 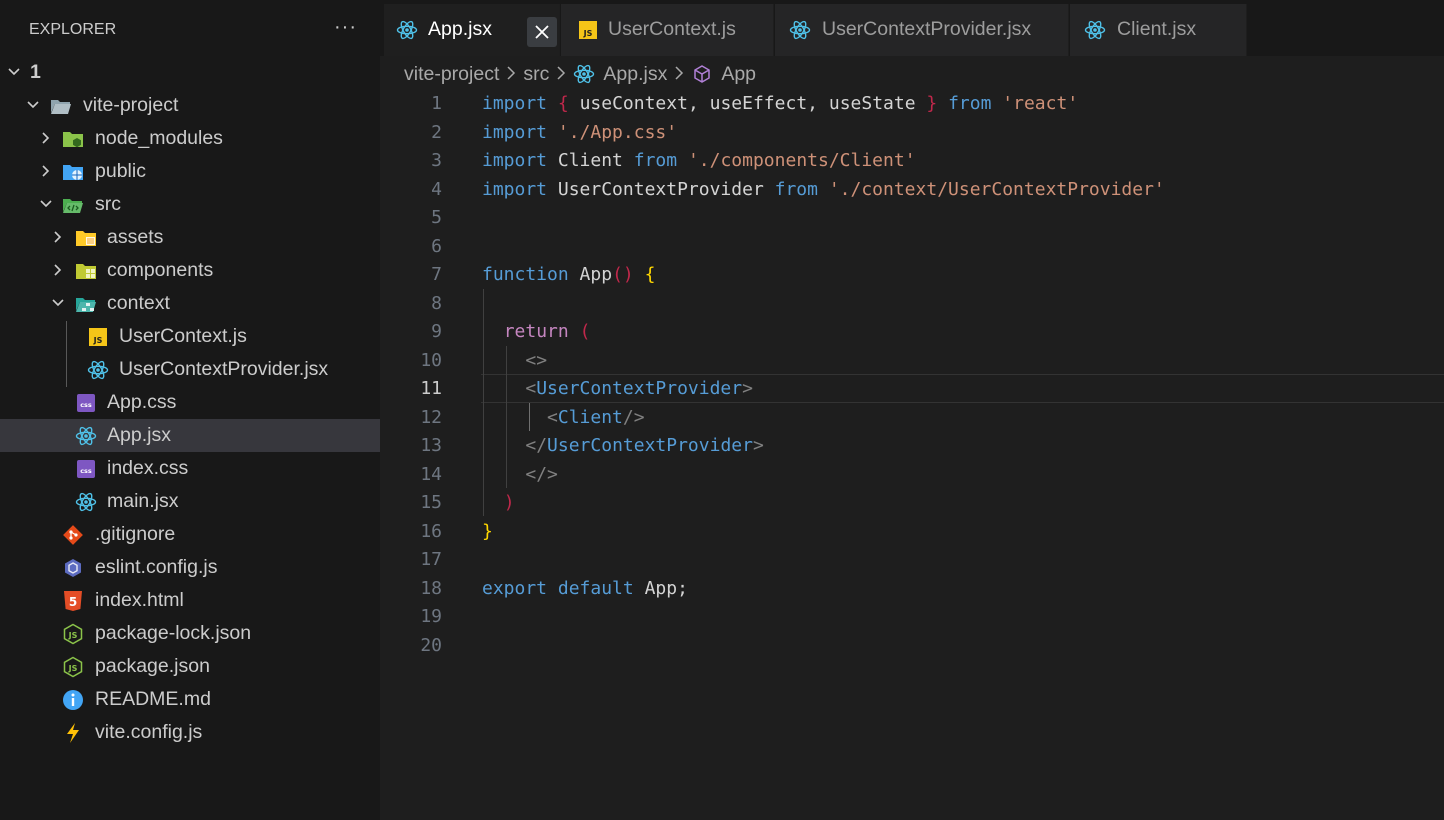 I want to click on tree-item-components: components, so click(x=190, y=270).